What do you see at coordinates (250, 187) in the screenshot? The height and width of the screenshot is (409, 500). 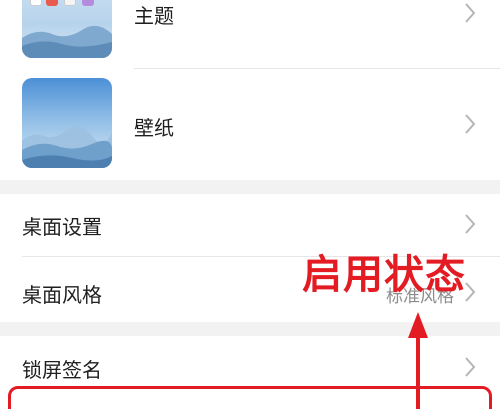 I see `section-gap` at bounding box center [250, 187].